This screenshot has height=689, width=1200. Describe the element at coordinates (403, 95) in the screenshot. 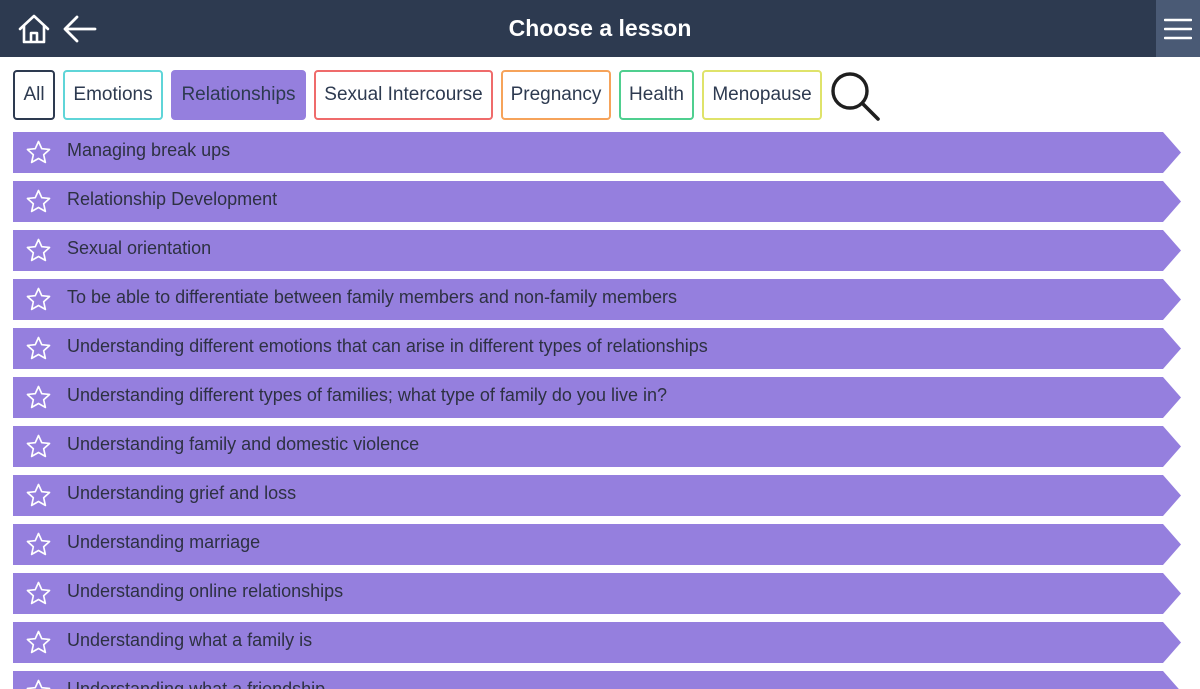

I see `filter-chip-sexual-intercourse: Sexual Intercourse` at that location.